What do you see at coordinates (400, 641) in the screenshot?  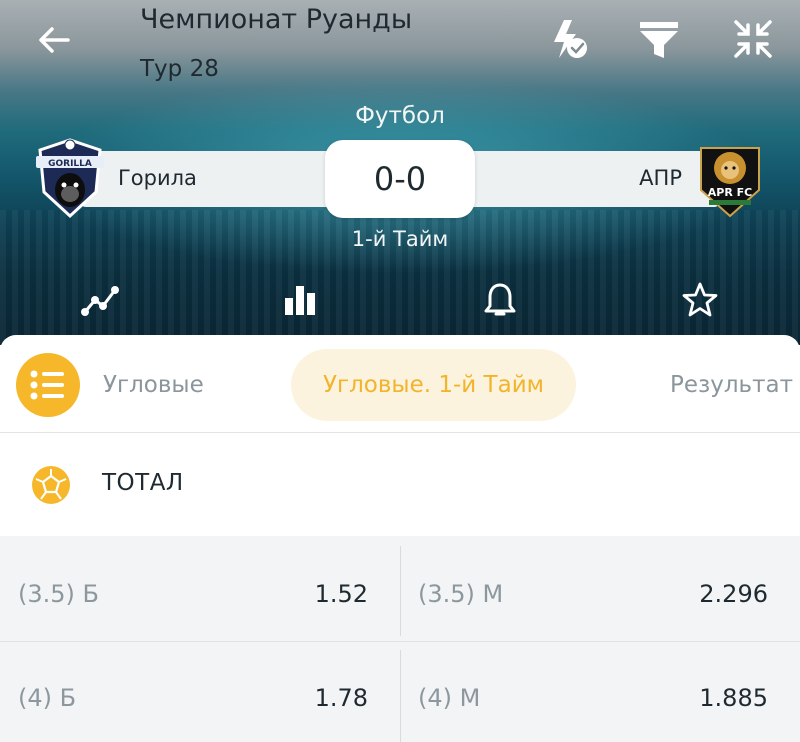 I see `row-divider` at bounding box center [400, 641].